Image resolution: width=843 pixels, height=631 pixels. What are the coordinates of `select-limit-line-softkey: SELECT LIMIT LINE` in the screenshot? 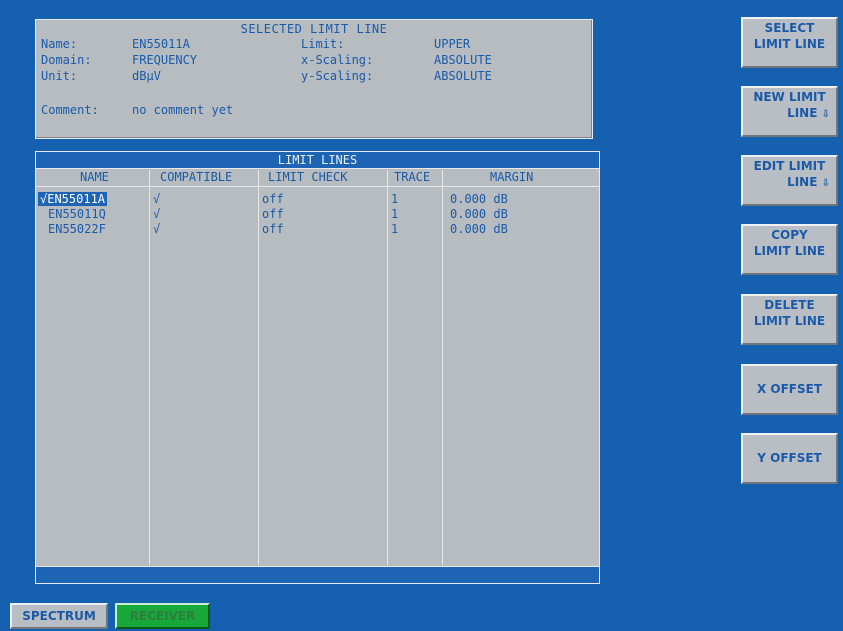 It's located at (789, 42).